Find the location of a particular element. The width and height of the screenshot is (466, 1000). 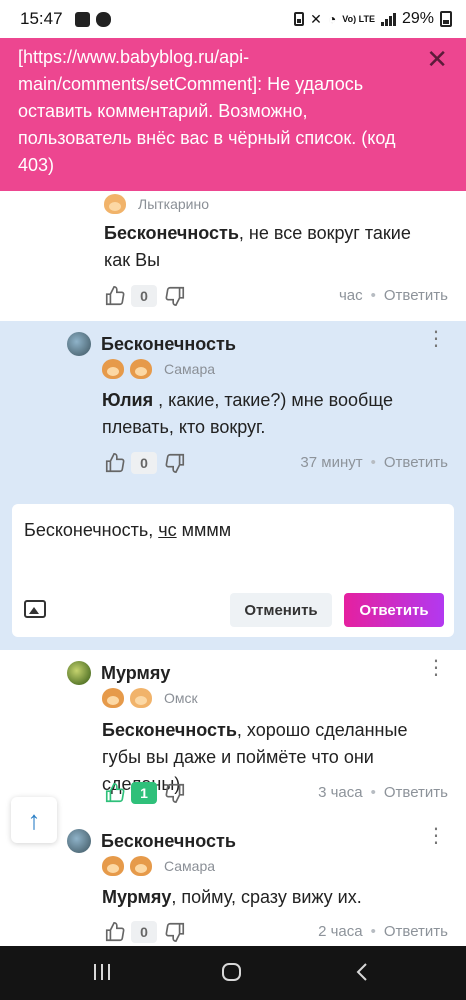

comment-body: , пойму, сразу вижу их. is located at coordinates (266, 897).